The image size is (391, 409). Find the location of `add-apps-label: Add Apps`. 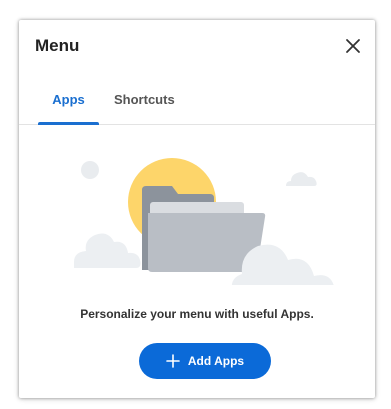

add-apps-label: Add Apps is located at coordinates (216, 361).